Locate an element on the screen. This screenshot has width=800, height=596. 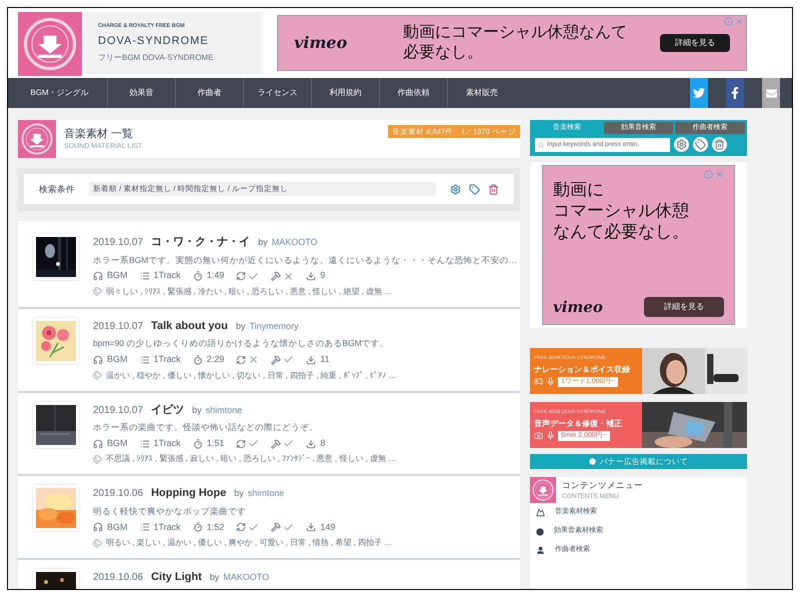
nav-item: 作曲依頼 is located at coordinates (414, 93).